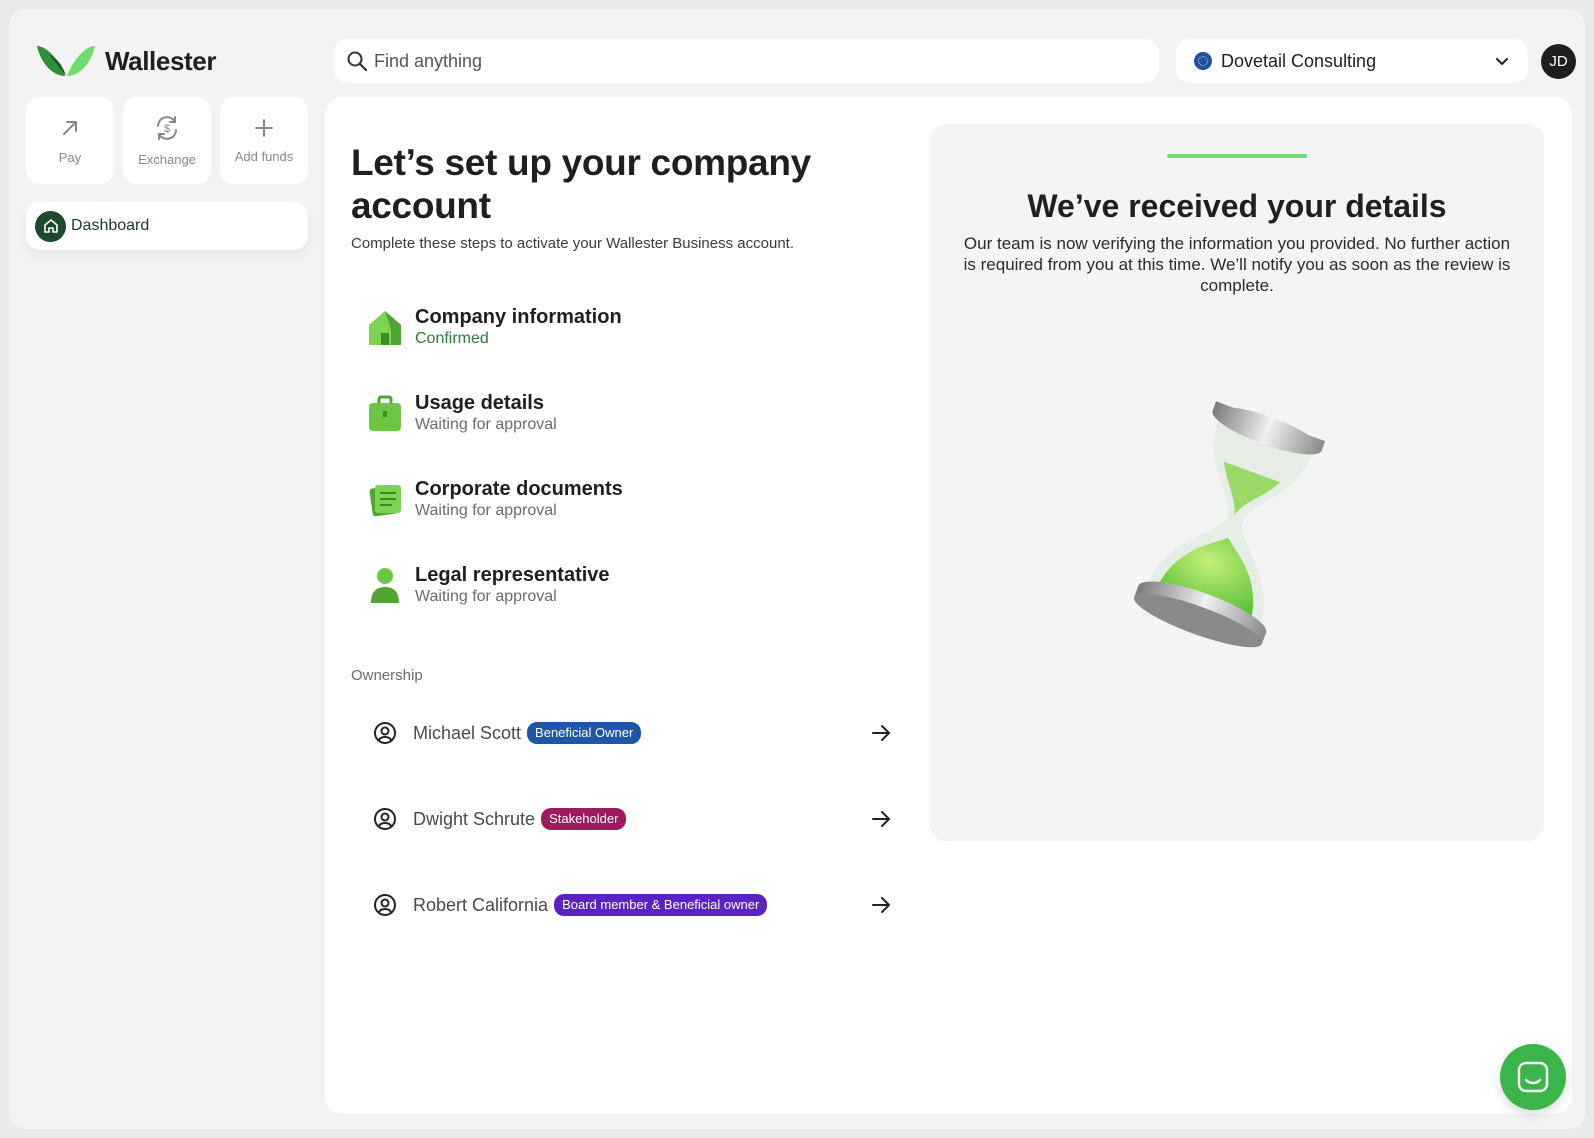 The image size is (1594, 1138). I want to click on pay-button: Pay, so click(70, 140).